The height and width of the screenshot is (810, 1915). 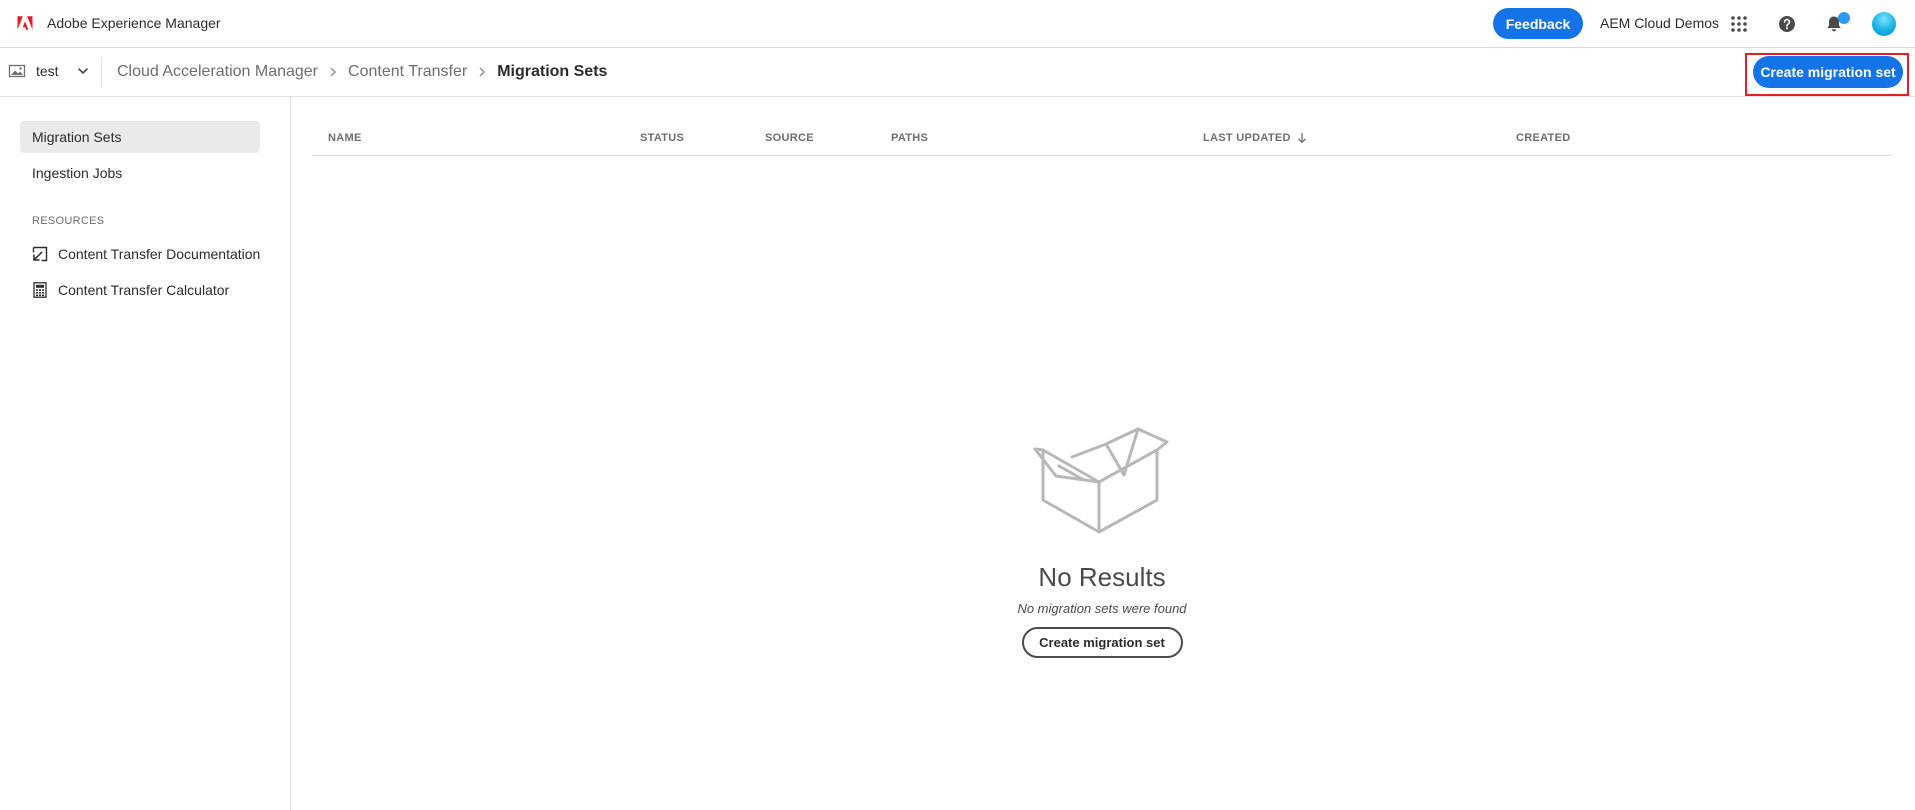 I want to click on empty-state-create-button: Create migration set, so click(x=1102, y=642).